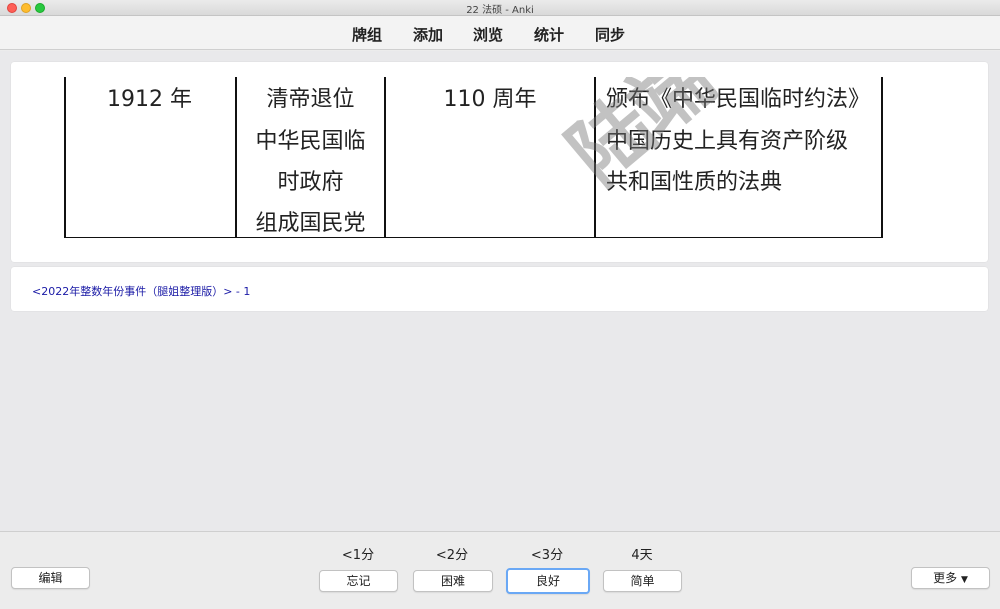 This screenshot has width=1000, height=609. What do you see at coordinates (428, 34) in the screenshot?
I see `nav-add: 添加` at bounding box center [428, 34].